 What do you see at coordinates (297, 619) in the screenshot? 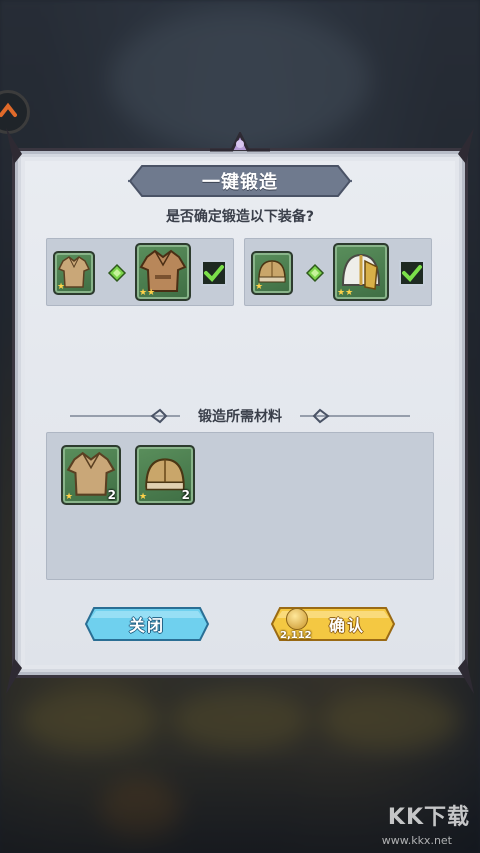
I see `gold-coin-icon` at bounding box center [297, 619].